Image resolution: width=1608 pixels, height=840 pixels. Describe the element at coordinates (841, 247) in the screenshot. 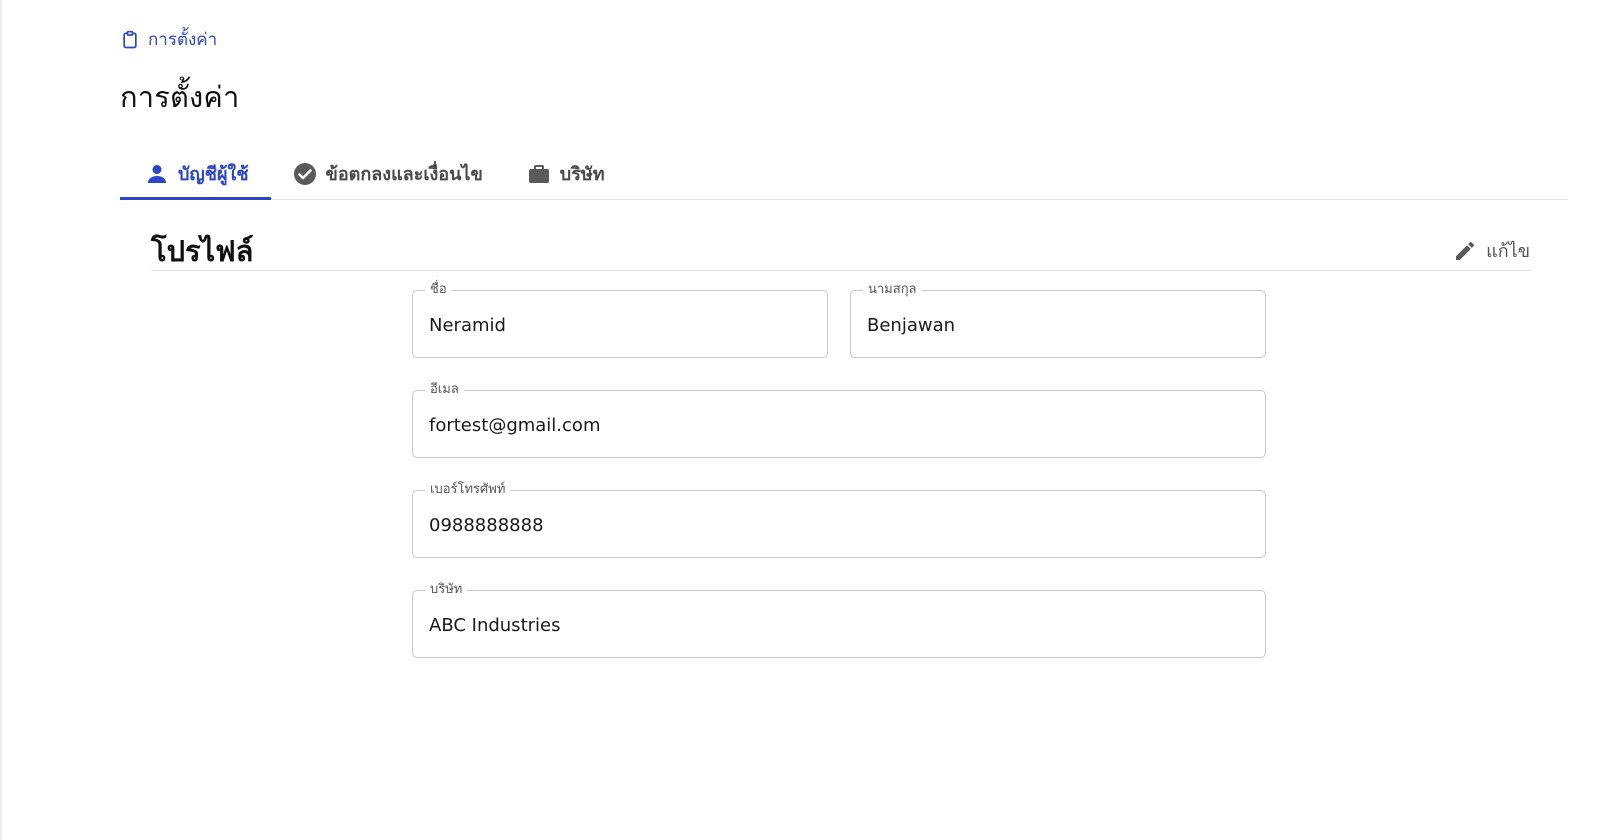

I see `profile-section-header: โปรไฟล์ แก้ไข` at that location.